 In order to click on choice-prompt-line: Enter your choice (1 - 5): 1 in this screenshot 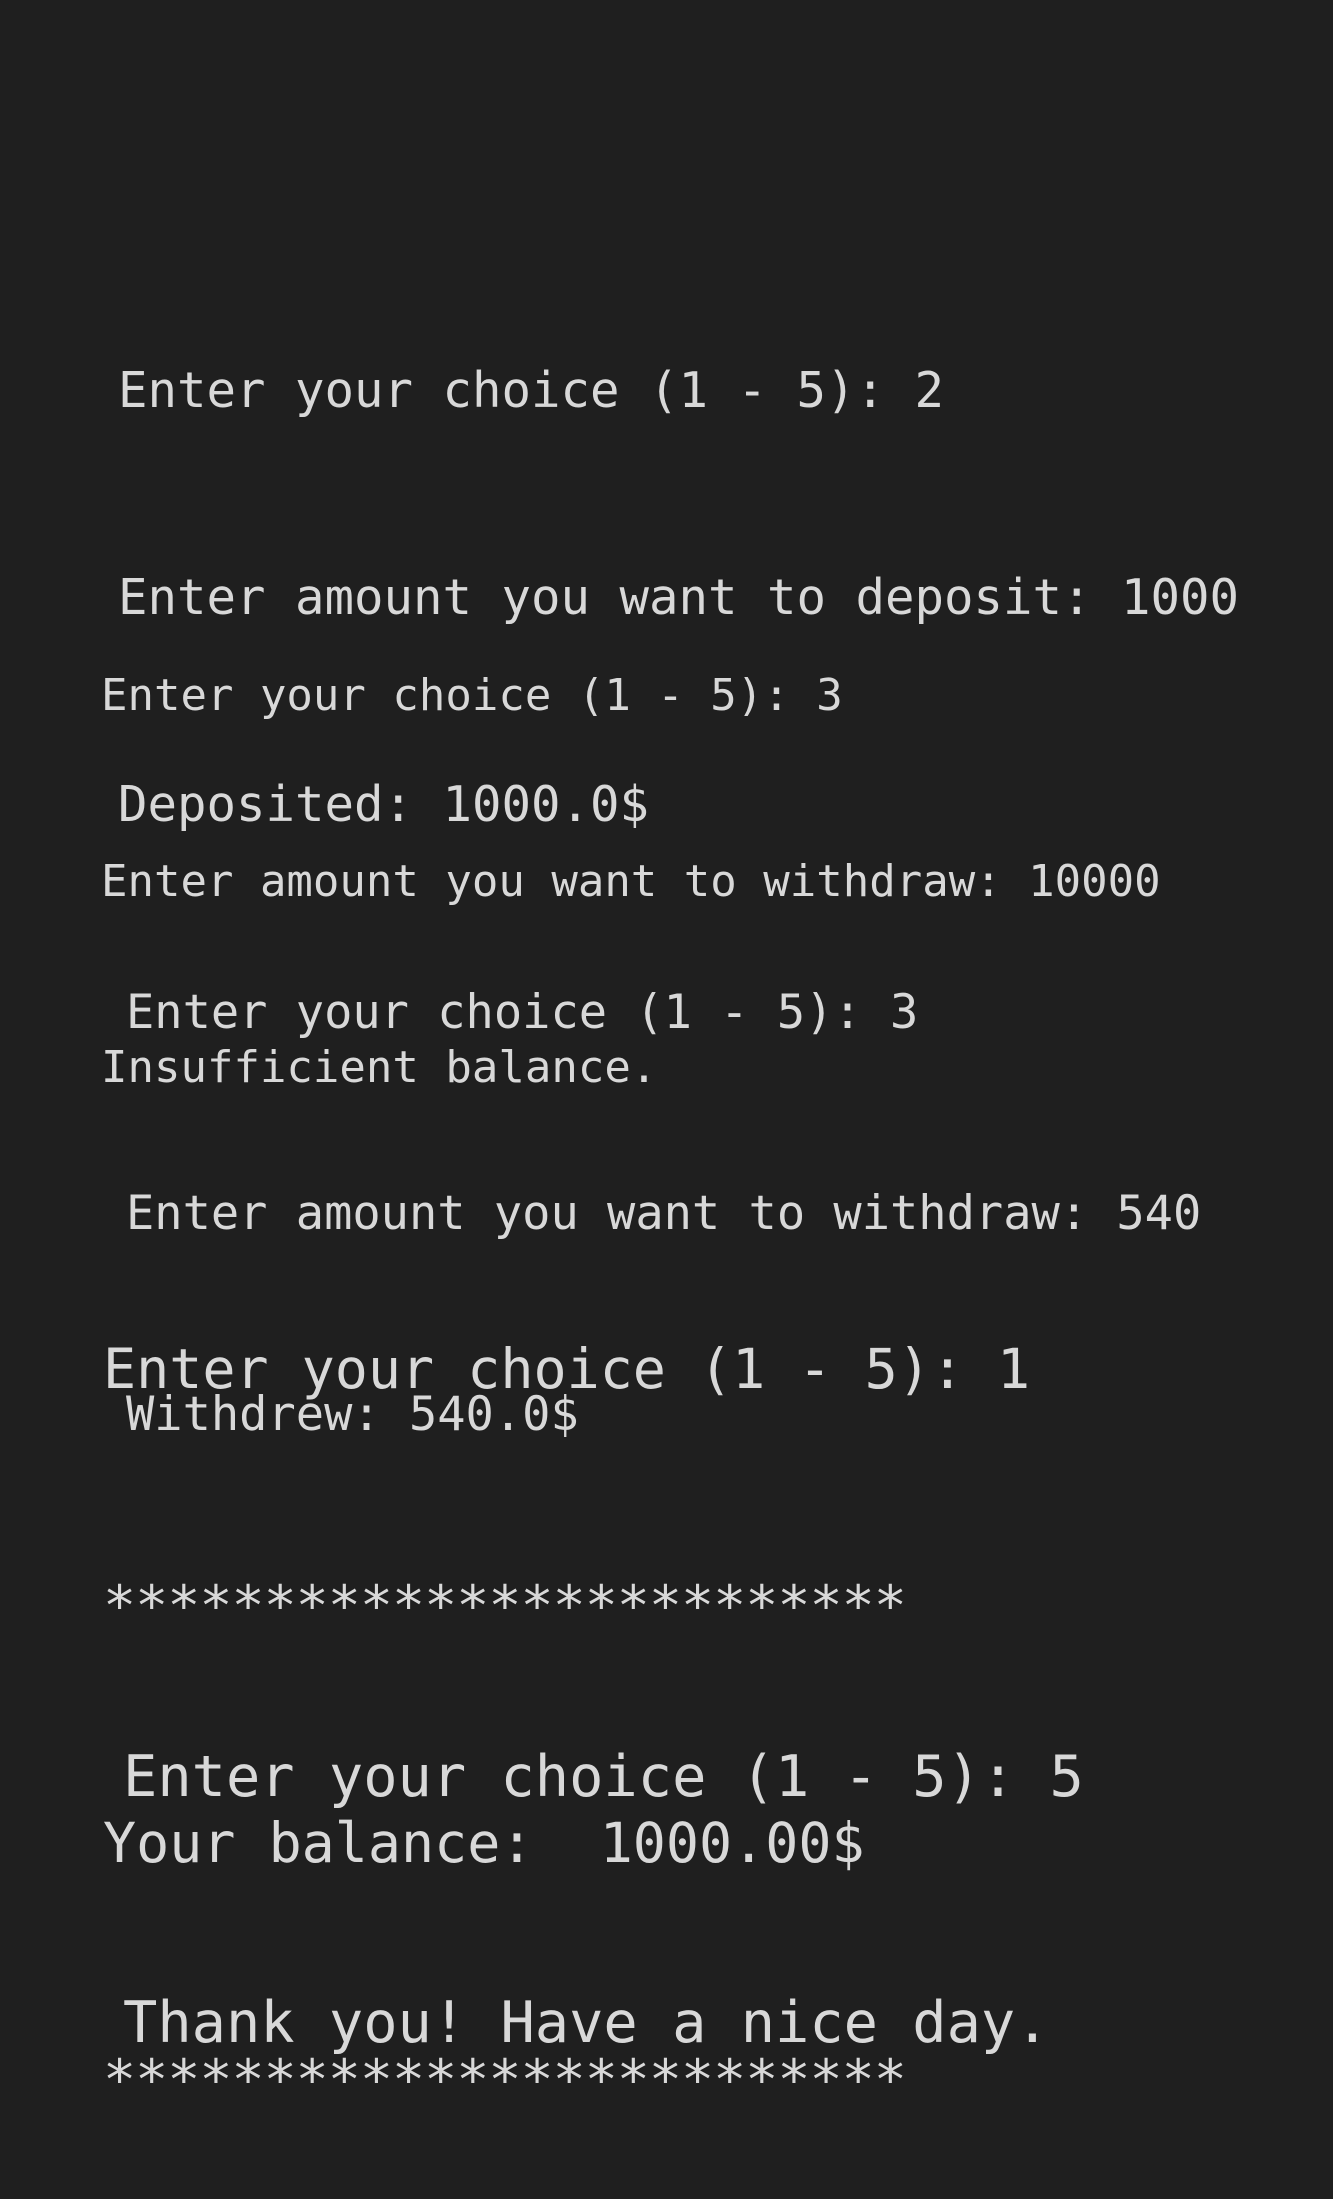, I will do `click(567, 1369)`.